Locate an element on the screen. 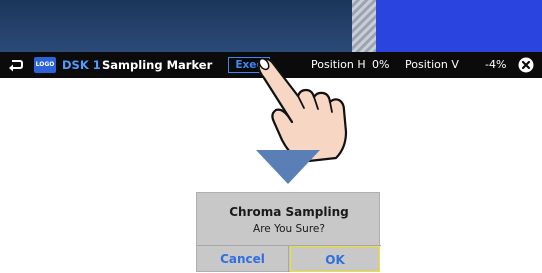 This screenshot has width=542, height=273. logo-icon: LOGO is located at coordinates (45, 65).